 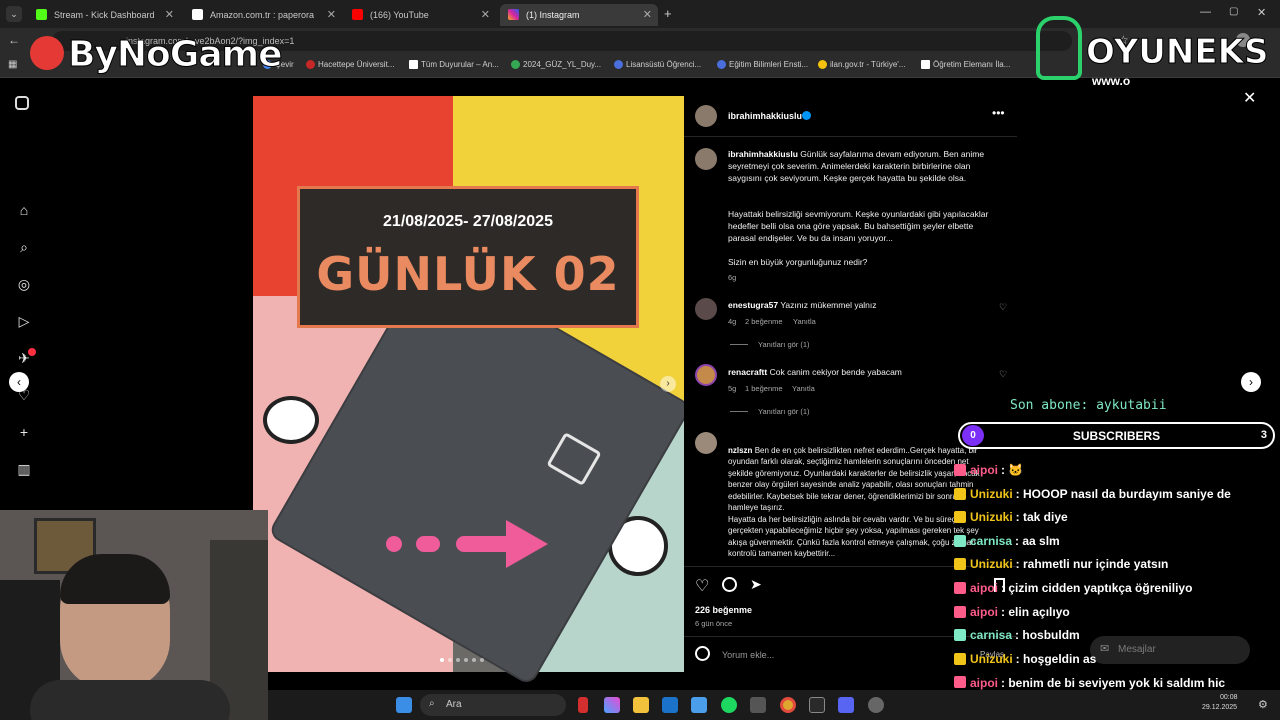 I want to click on taskbar-clock: 00:08, so click(x=1229, y=697).